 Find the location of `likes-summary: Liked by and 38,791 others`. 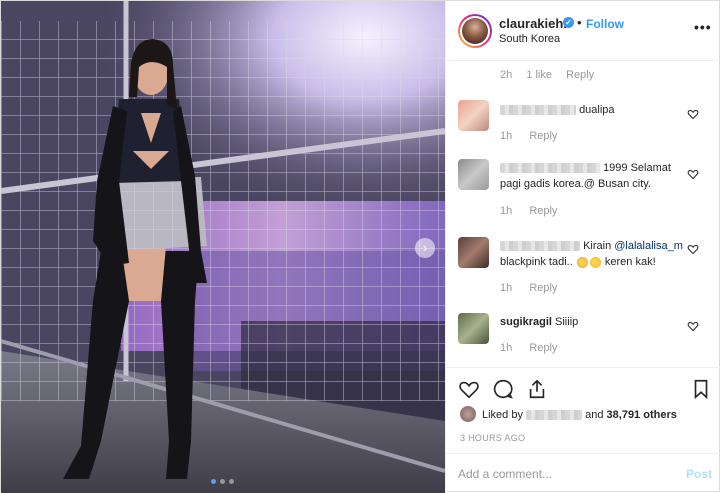

likes-summary: Liked by and 38,791 others is located at coordinates (590, 415).